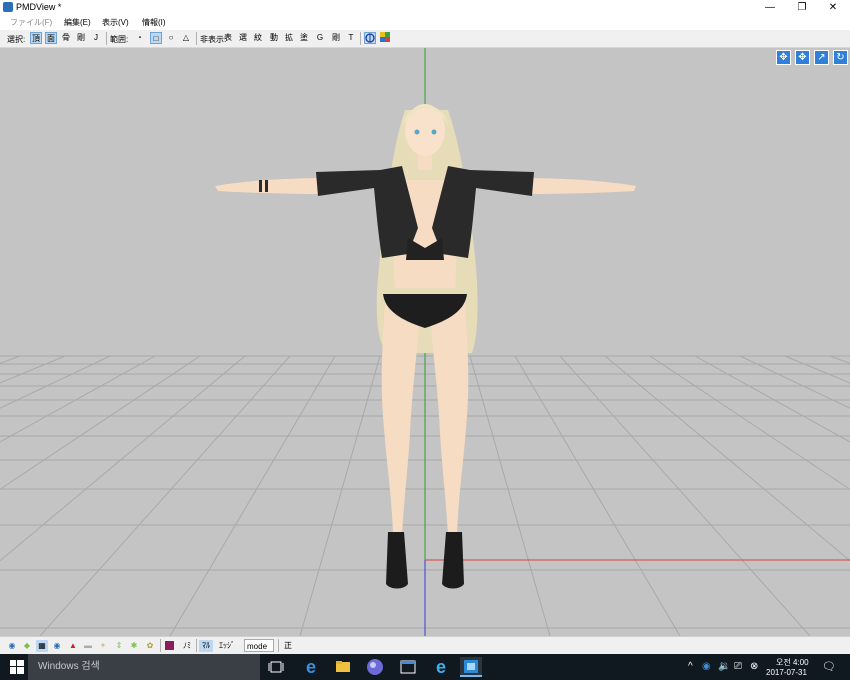 Image resolution: width=850 pixels, height=680 pixels. I want to click on bone-display-icon: ✦, so click(103, 646).